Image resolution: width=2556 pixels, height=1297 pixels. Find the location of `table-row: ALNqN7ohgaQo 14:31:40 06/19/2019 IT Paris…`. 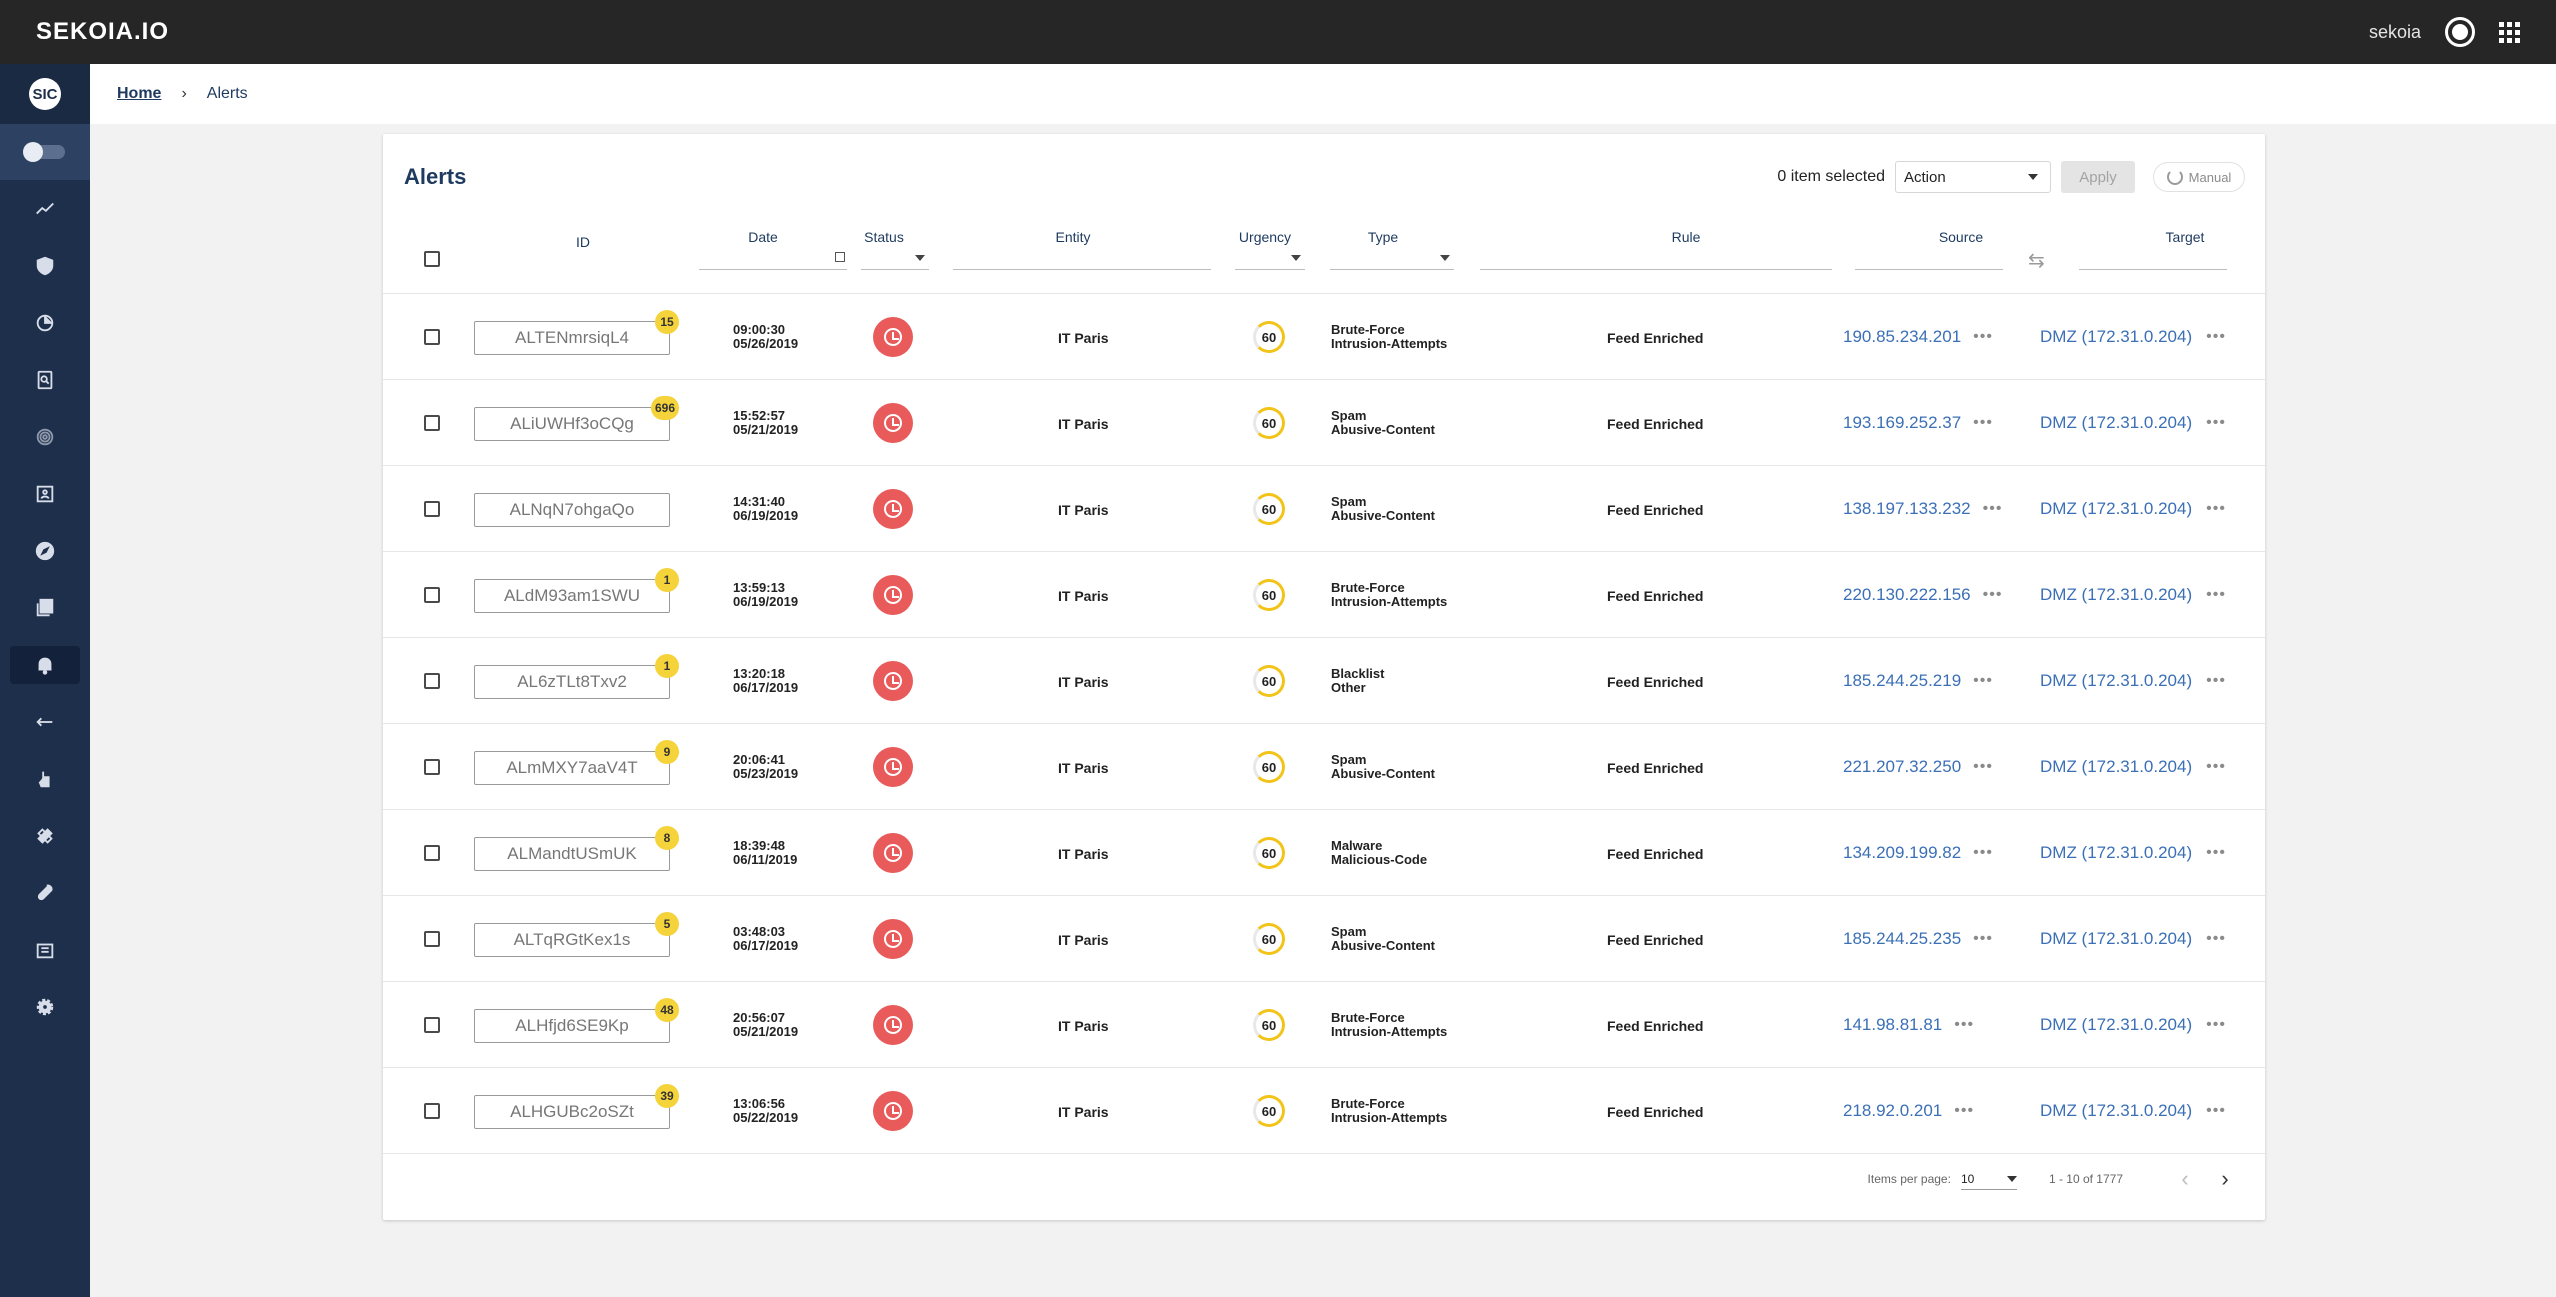

table-row: ALNqN7ohgaQo 14:31:40 06/19/2019 IT Paris… is located at coordinates (1324, 509).